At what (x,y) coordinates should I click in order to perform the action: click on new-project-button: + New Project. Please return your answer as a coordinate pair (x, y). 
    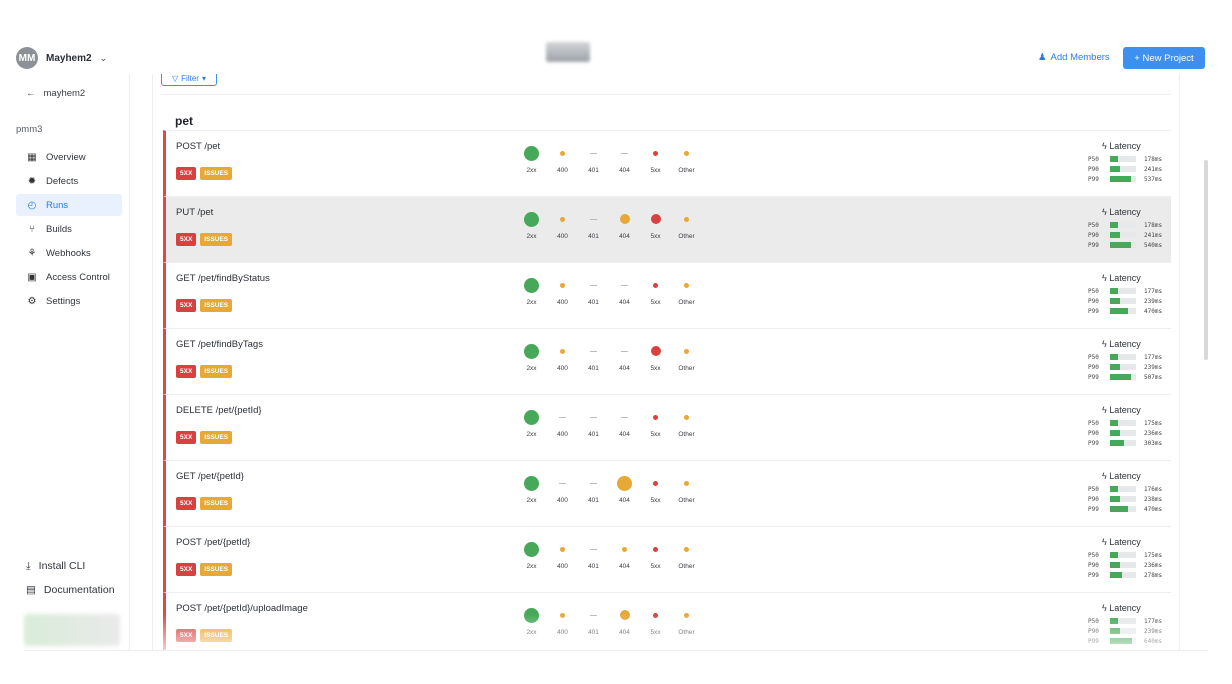
    Looking at the image, I should click on (1164, 58).